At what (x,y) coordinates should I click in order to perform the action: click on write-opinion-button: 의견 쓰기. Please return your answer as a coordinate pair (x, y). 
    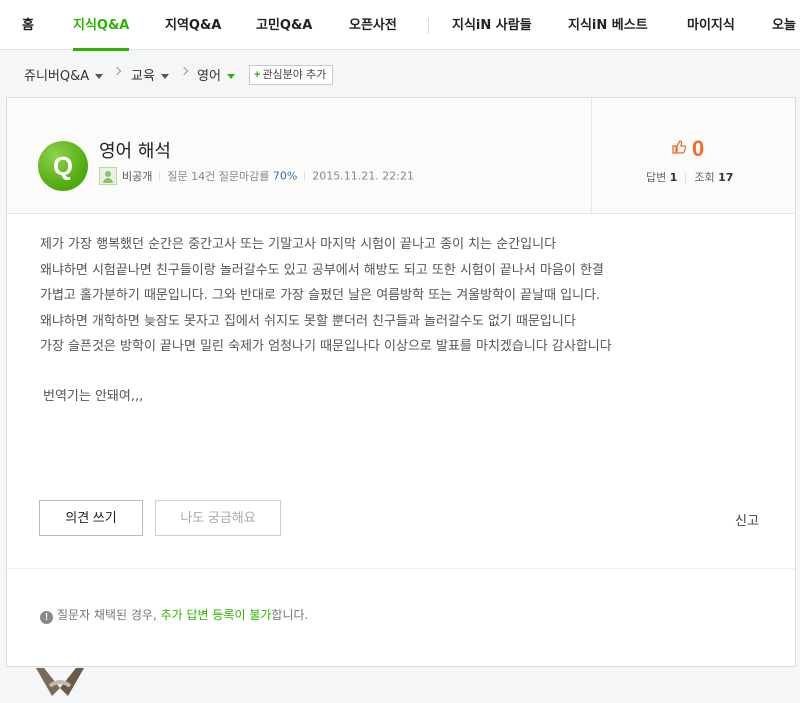
    Looking at the image, I should click on (91, 518).